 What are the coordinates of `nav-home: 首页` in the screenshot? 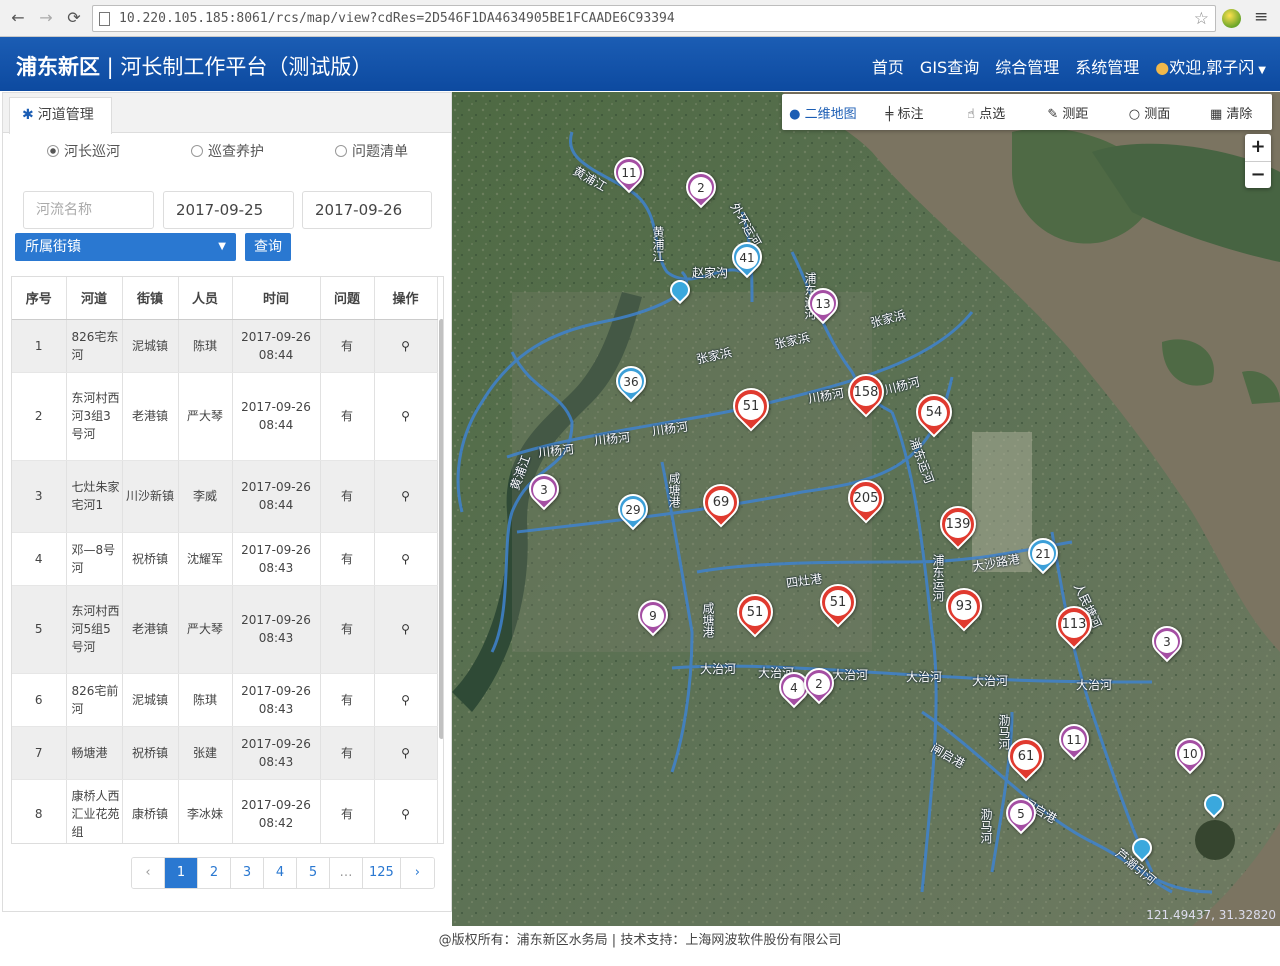 It's located at (888, 66).